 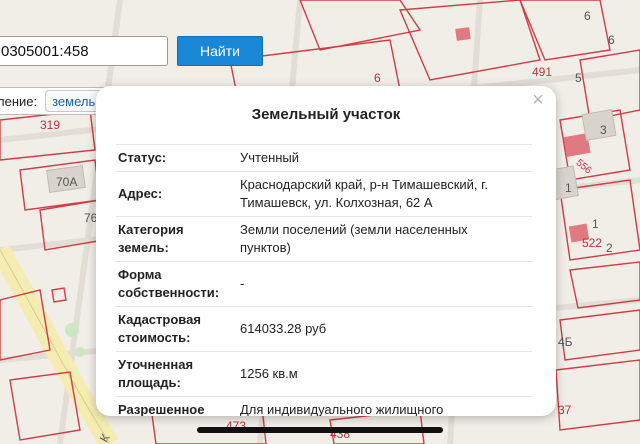 I want to click on attr-key: Категория земель:, so click(x=174, y=239).